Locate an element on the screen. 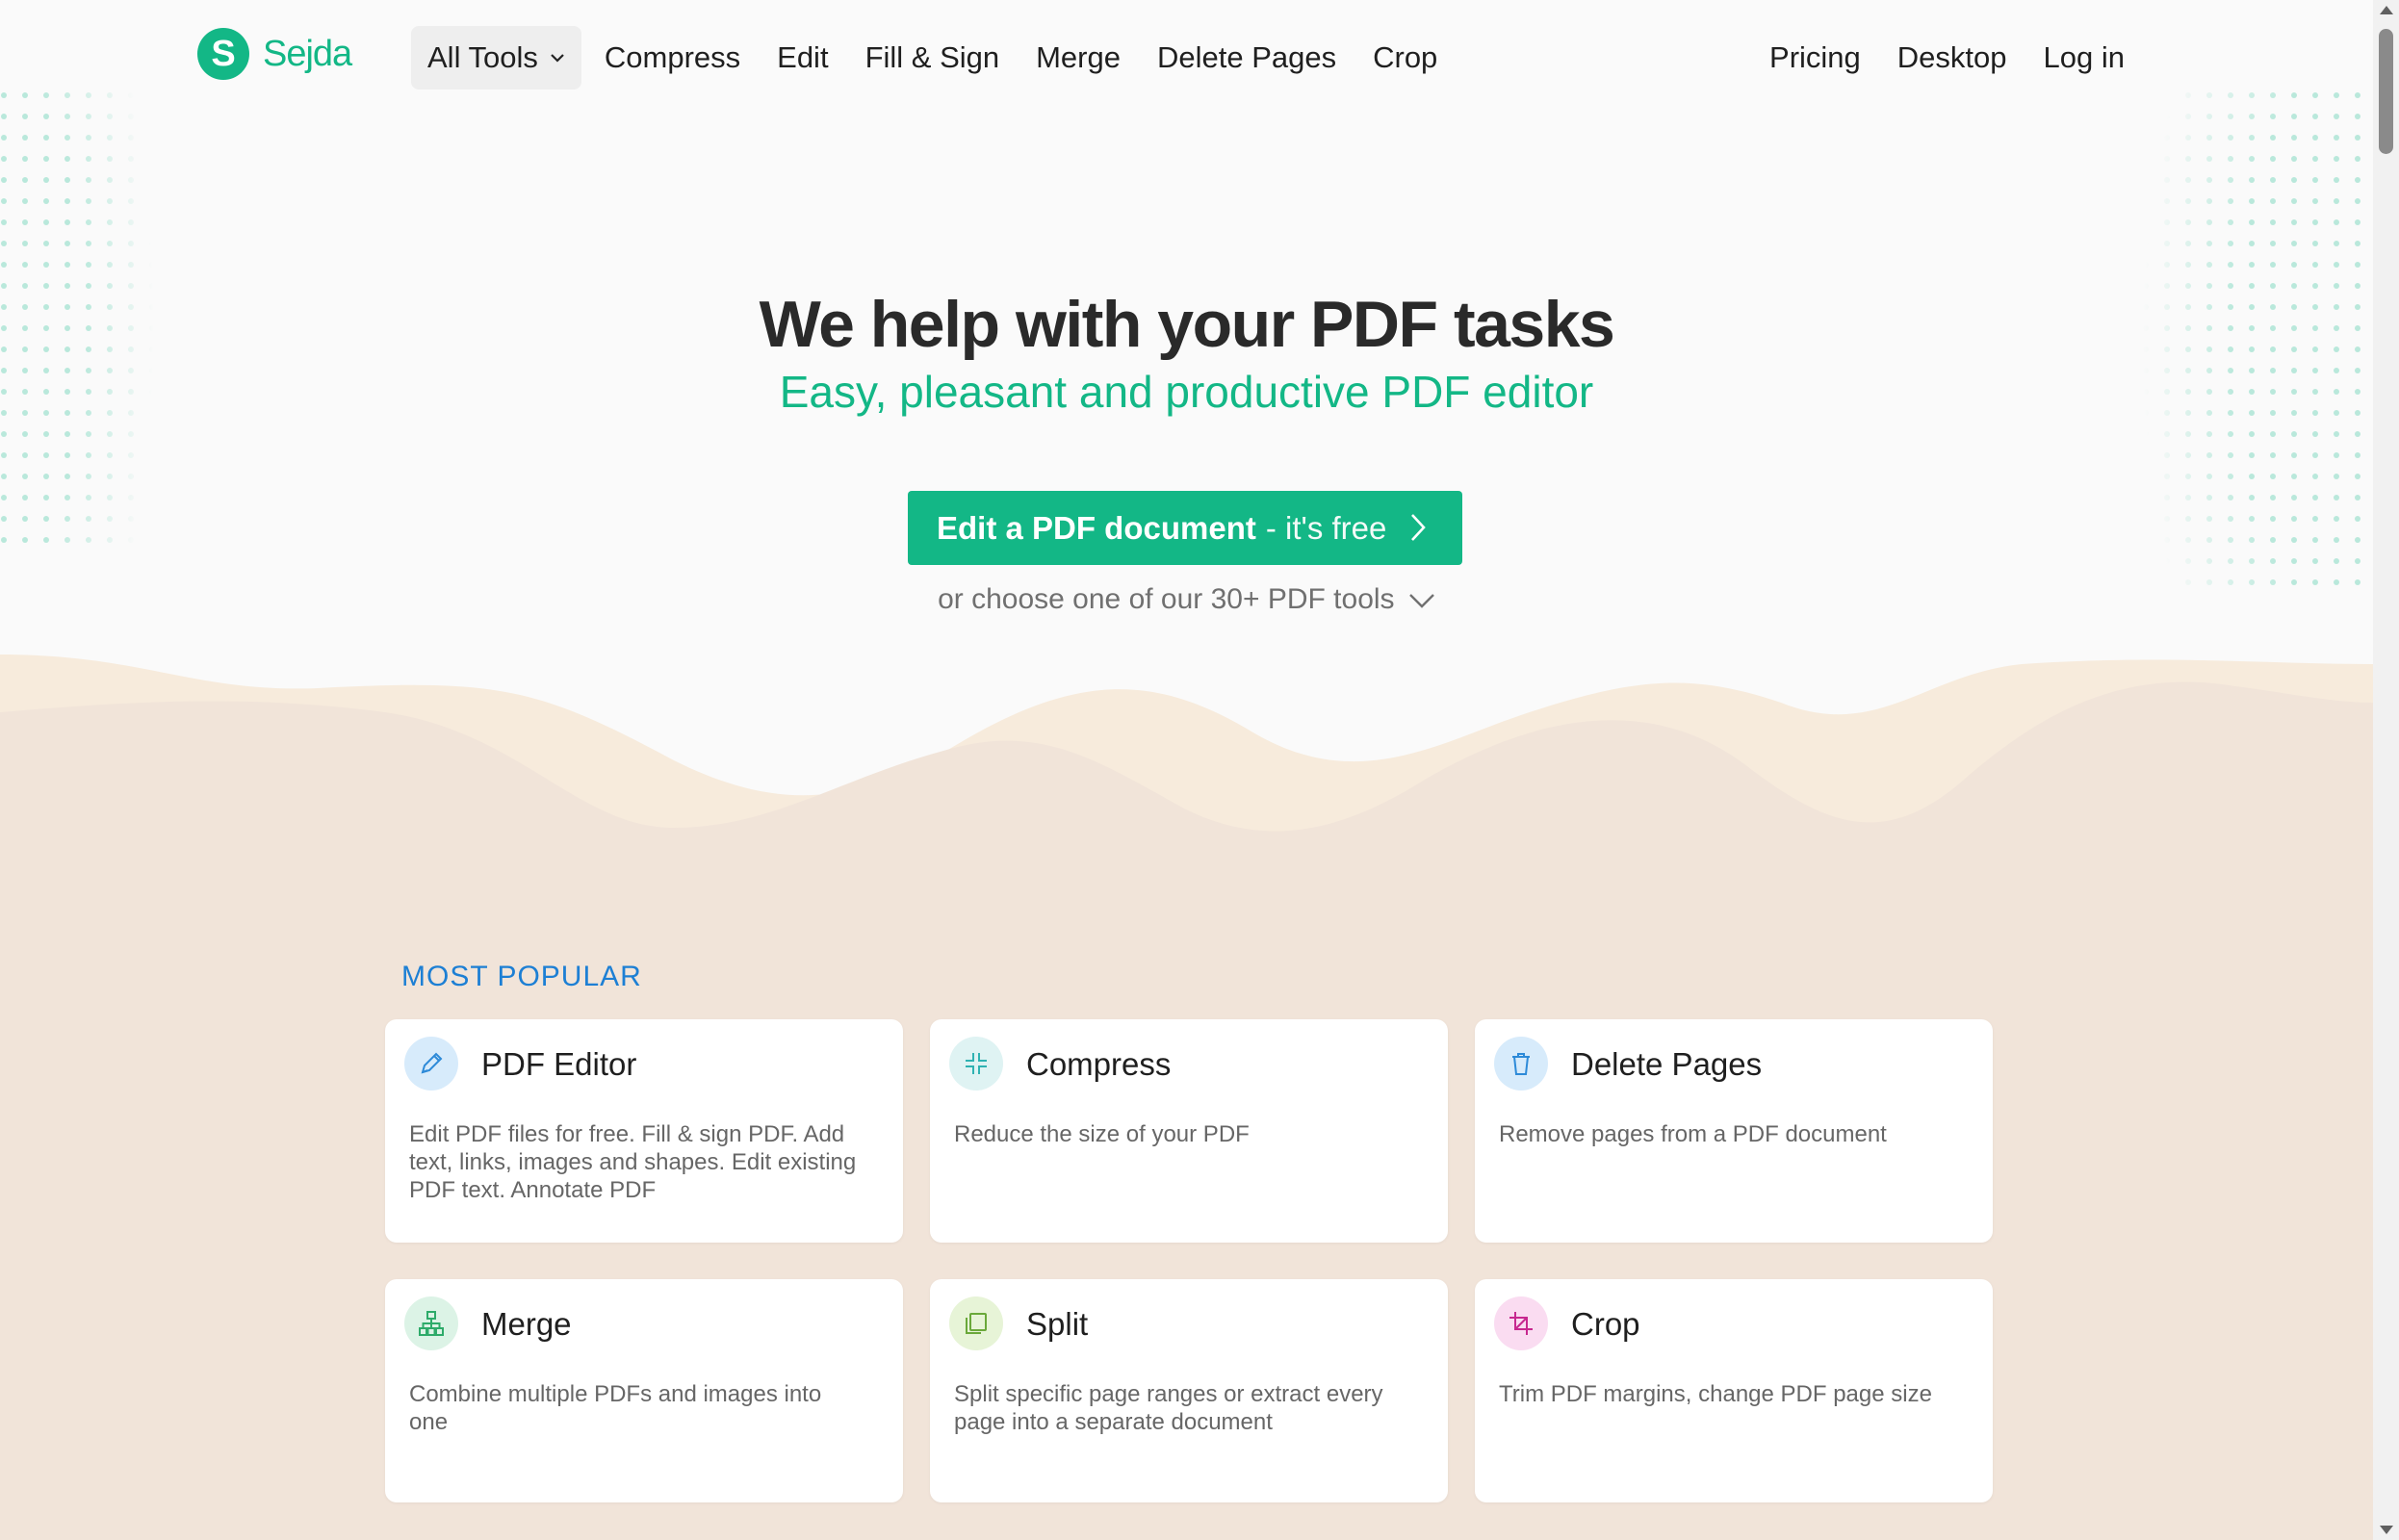 The height and width of the screenshot is (1540, 2399). nav-link-pricing: Pricing is located at coordinates (1815, 58).